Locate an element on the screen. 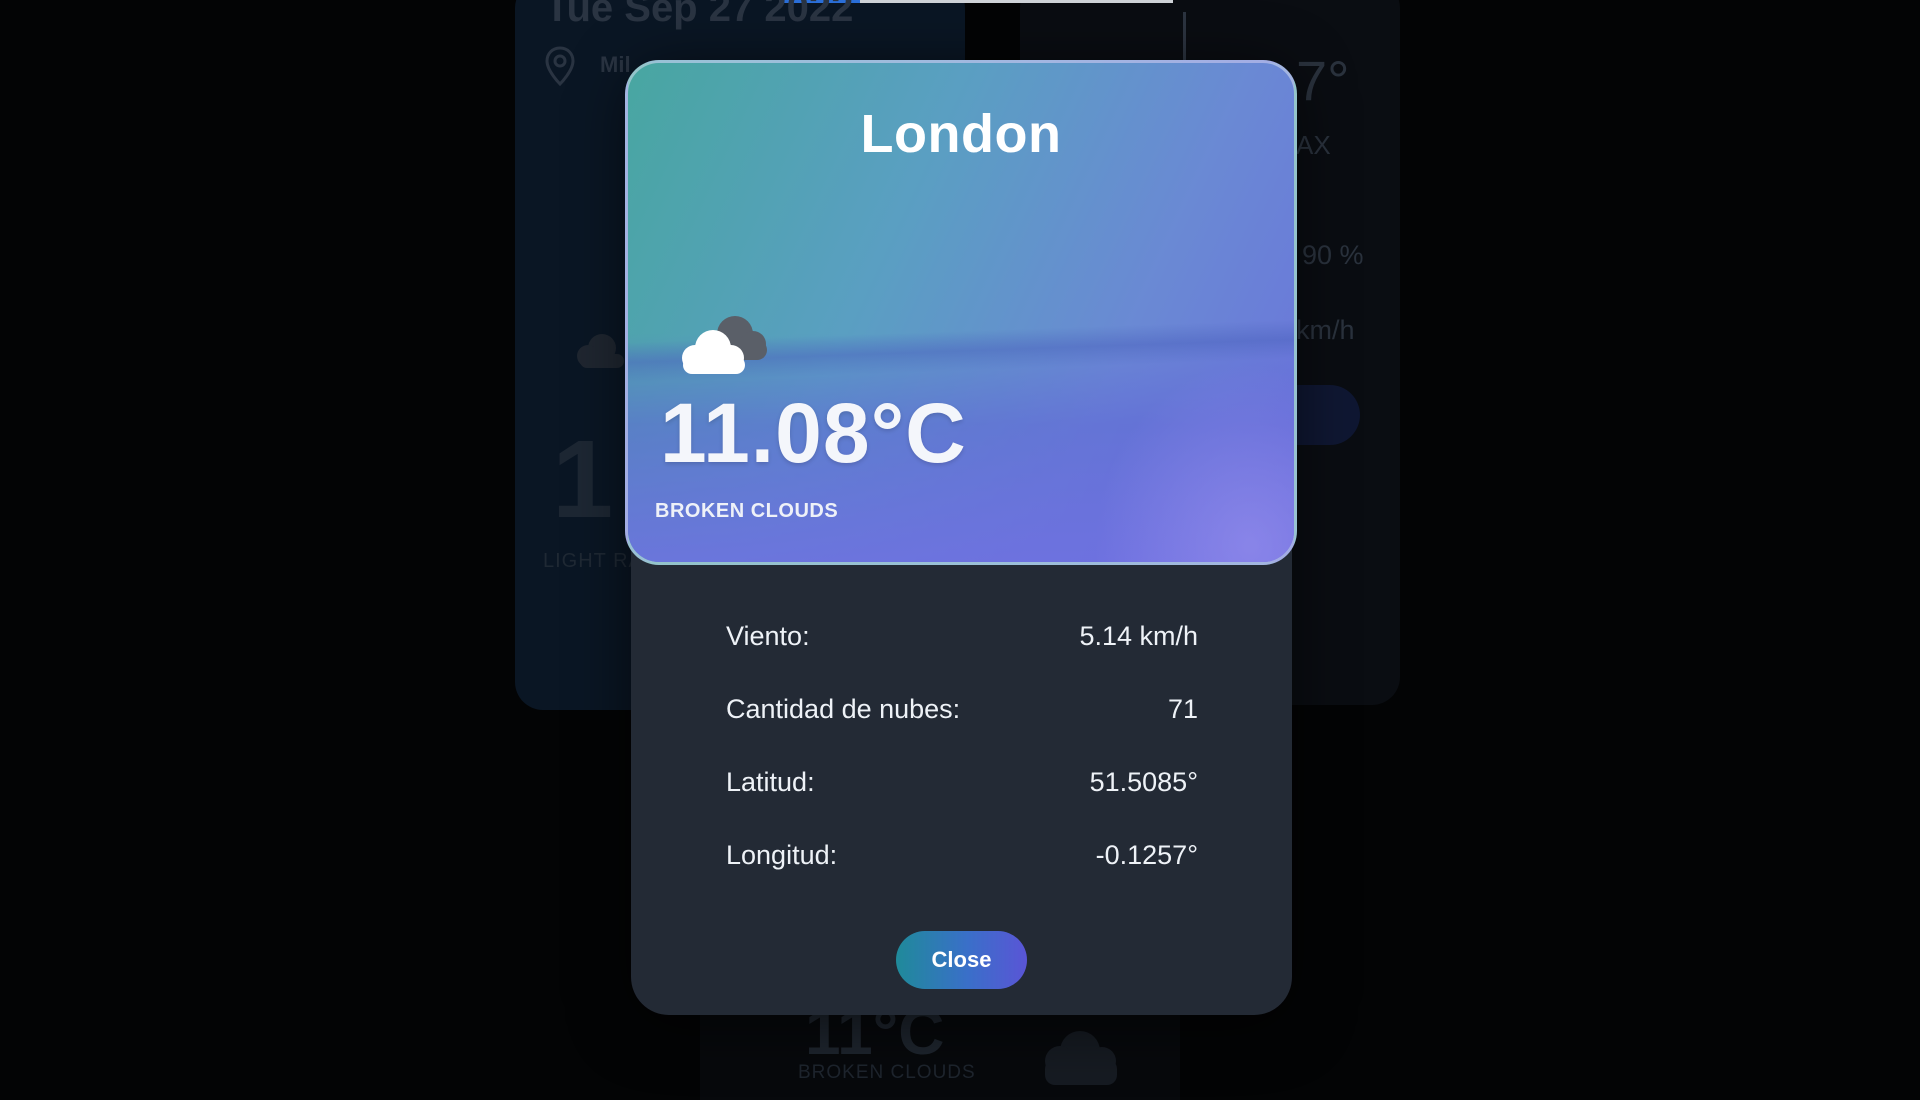 The width and height of the screenshot is (1920, 1100). stat-row-longitude: Longitud: -0.1257° is located at coordinates (962, 855).